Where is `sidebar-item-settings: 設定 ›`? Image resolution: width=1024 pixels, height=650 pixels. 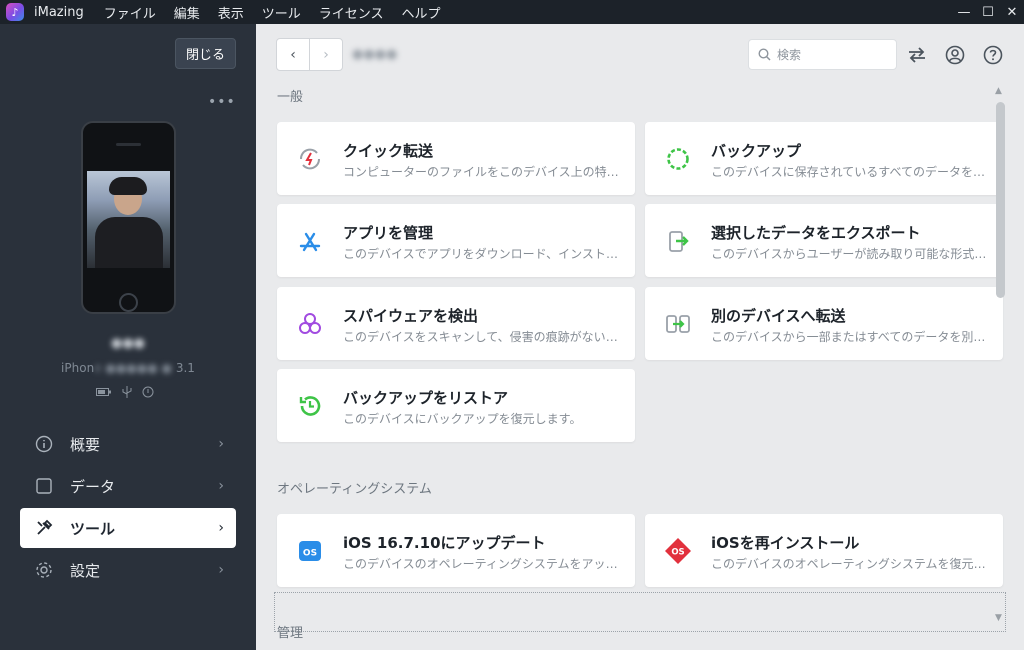 sidebar-item-settings: 設定 › is located at coordinates (128, 570).